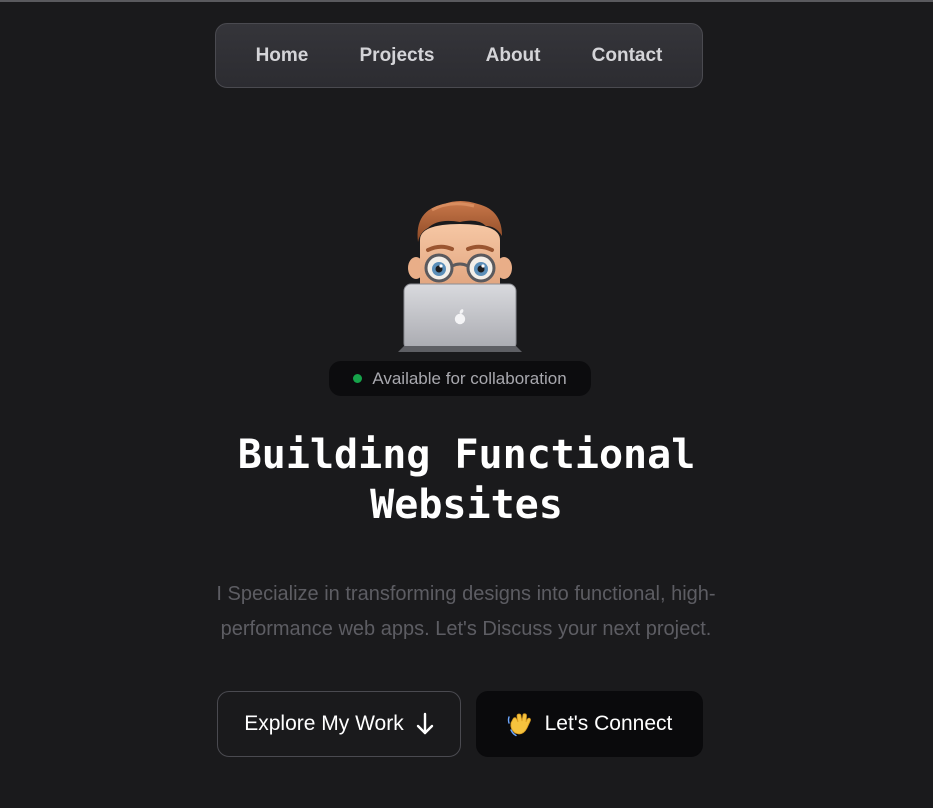 This screenshot has width=933, height=808. I want to click on connect-button-label: Let's Connect, so click(608, 723).